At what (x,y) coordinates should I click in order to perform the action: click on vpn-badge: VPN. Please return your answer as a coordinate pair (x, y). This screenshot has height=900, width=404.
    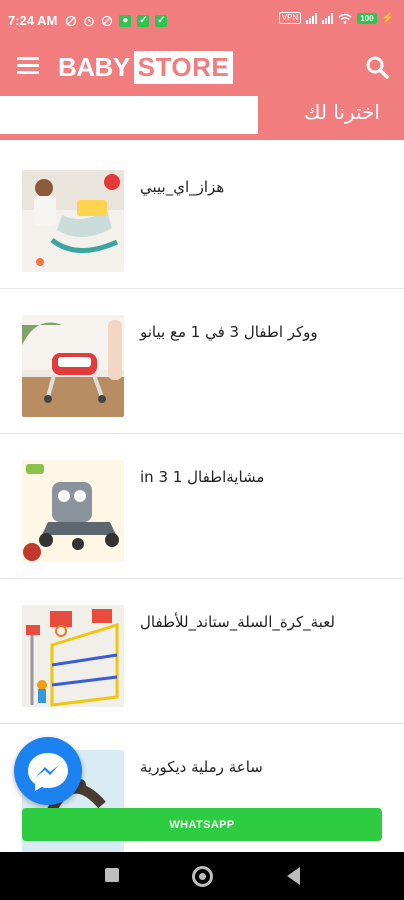
    Looking at the image, I should click on (290, 18).